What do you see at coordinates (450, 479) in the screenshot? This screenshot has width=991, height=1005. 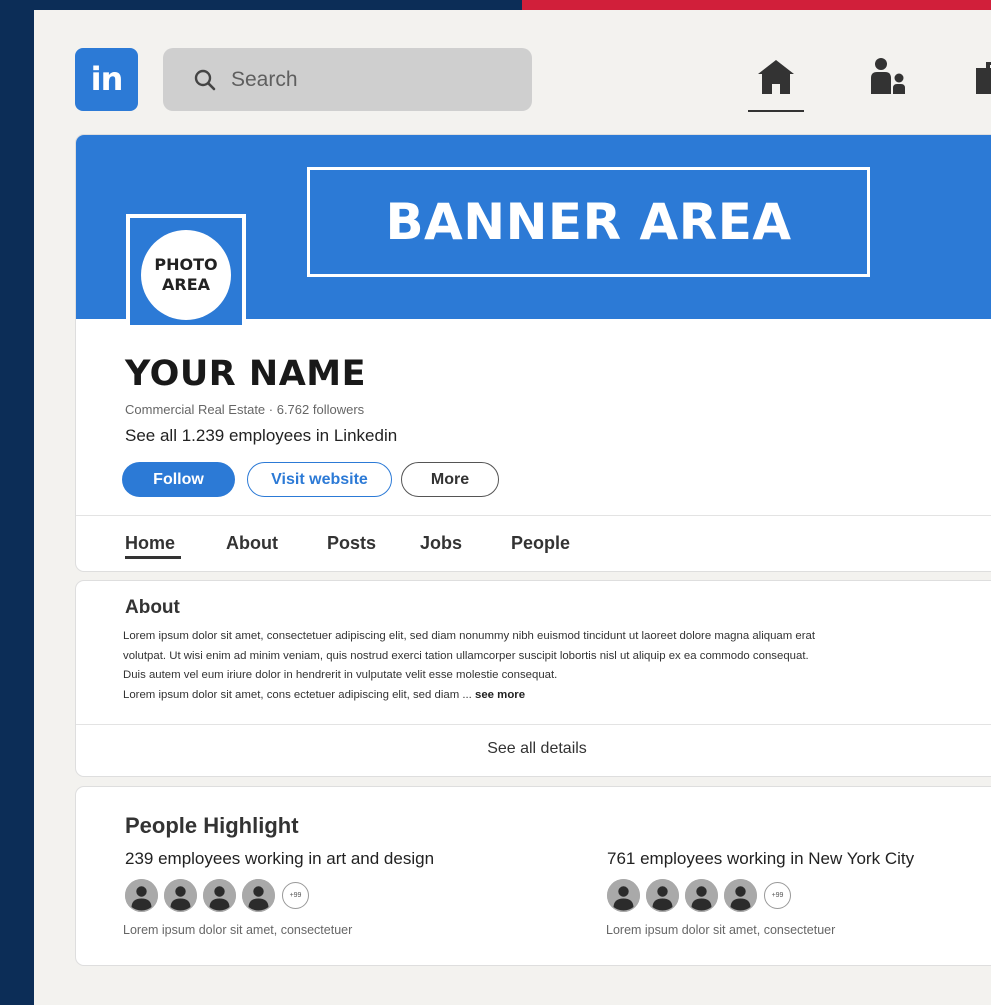 I see `more-button: More` at bounding box center [450, 479].